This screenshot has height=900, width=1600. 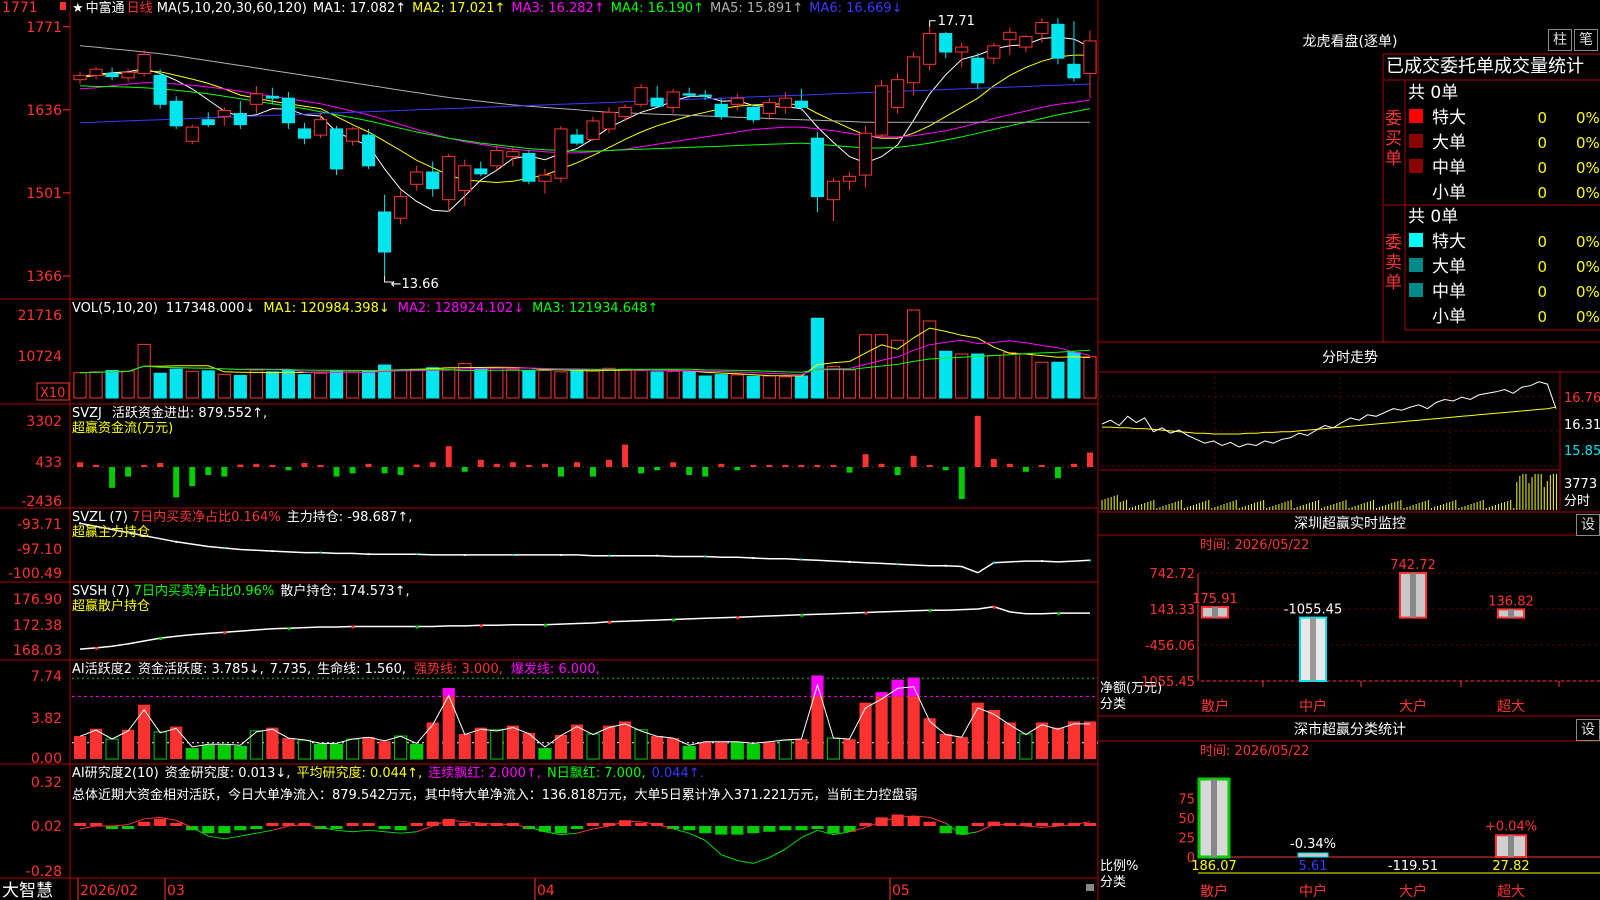 I want to click on svzl-label: SVZL (7), so click(x=100, y=517).